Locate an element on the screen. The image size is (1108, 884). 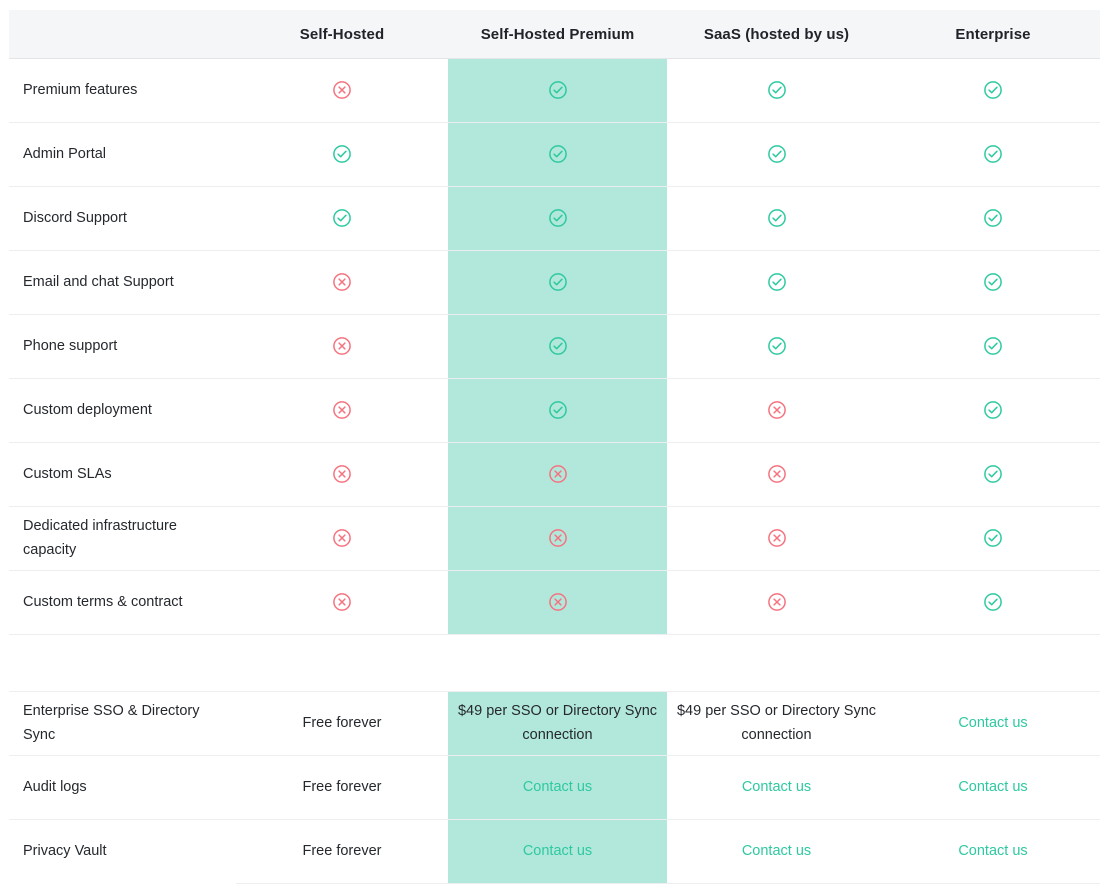
feature-label: Discord Support is located at coordinates (122, 218).